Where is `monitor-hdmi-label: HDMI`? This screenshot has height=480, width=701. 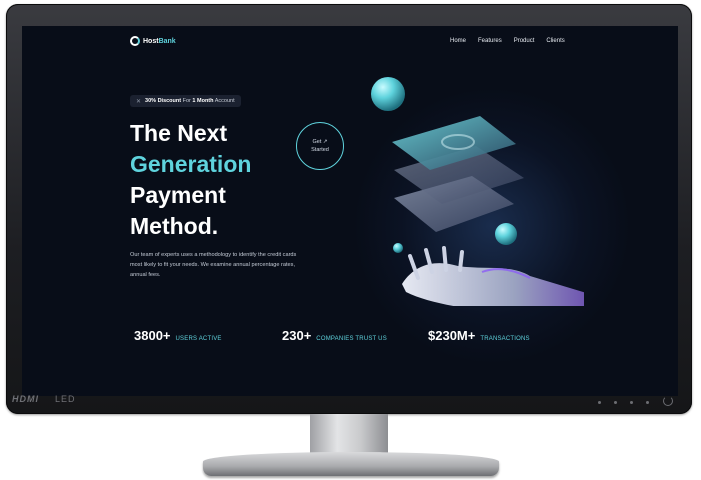 monitor-hdmi-label: HDMI is located at coordinates (25, 399).